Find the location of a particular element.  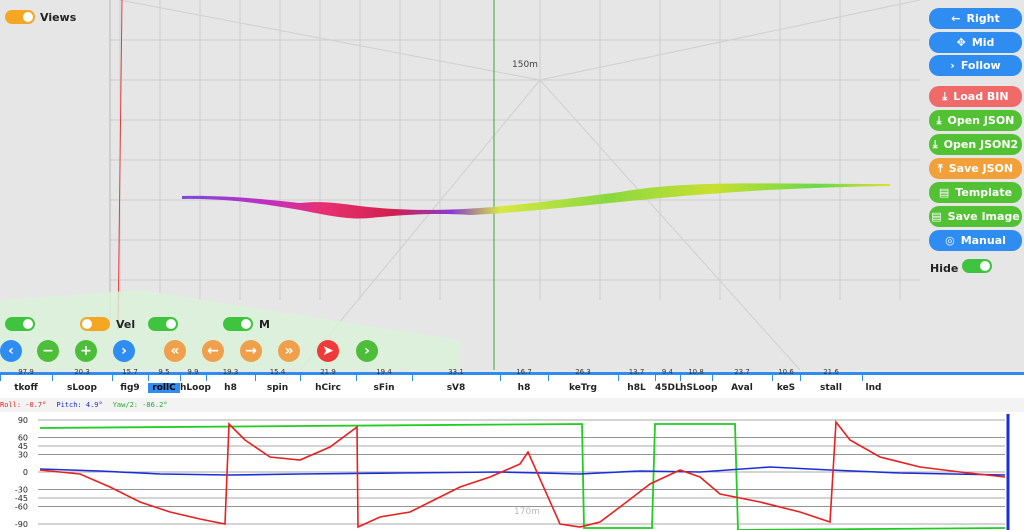

save-json-button: ⤒ Save JSON is located at coordinates (975, 168).